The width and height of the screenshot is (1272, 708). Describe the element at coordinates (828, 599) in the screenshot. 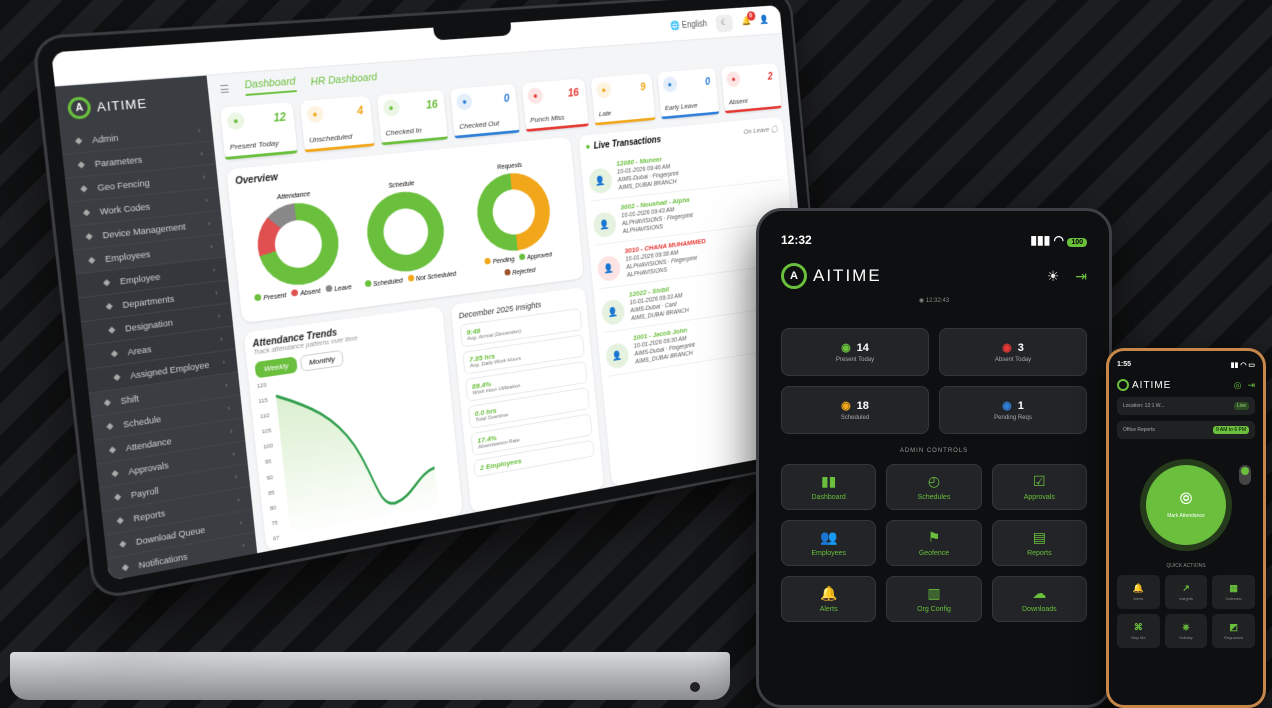

I see `tile-alerts: 🔔 Alerts` at that location.